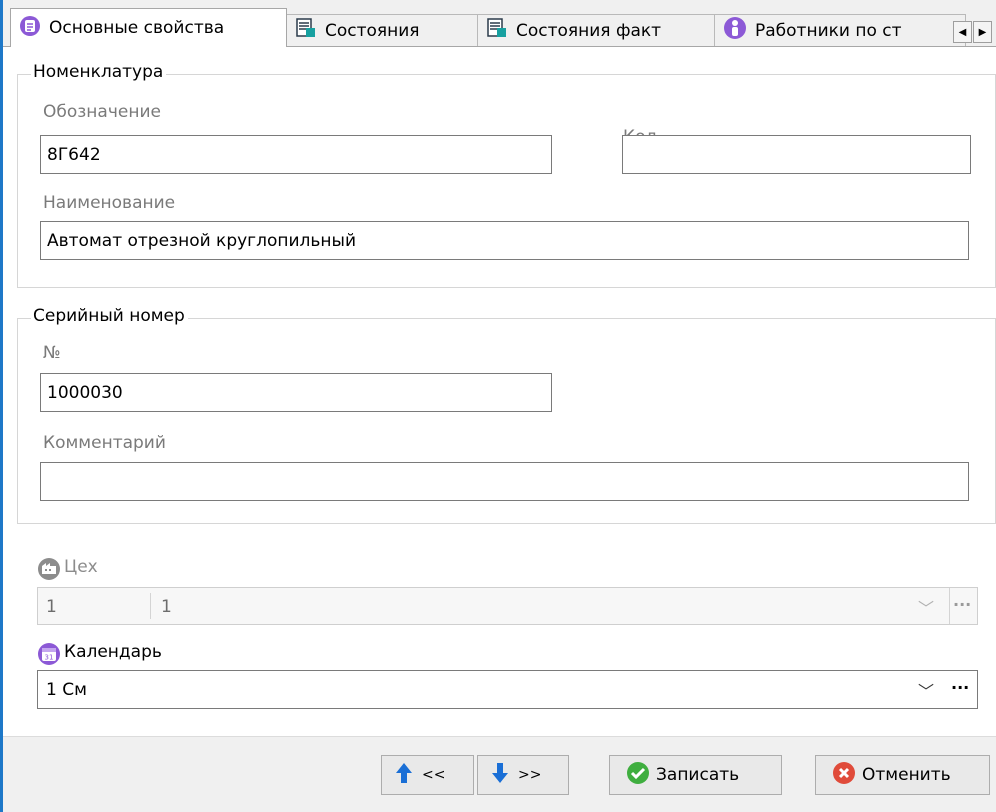  Describe the element at coordinates (137, 28) in the screenshot. I see `tab-label: Основные свойства` at that location.